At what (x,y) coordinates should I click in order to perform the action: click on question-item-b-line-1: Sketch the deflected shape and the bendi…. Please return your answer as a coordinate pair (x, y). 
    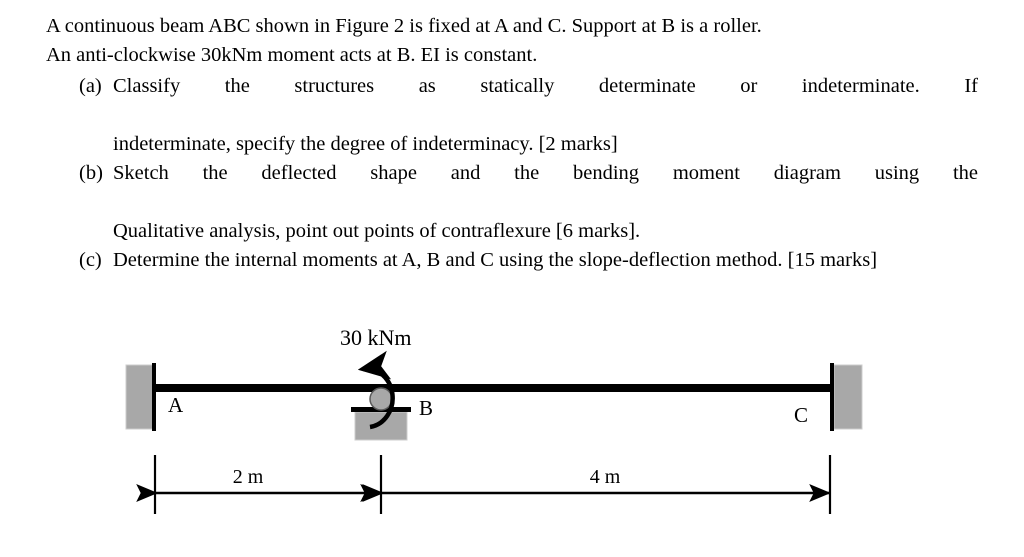
    Looking at the image, I should click on (545, 173).